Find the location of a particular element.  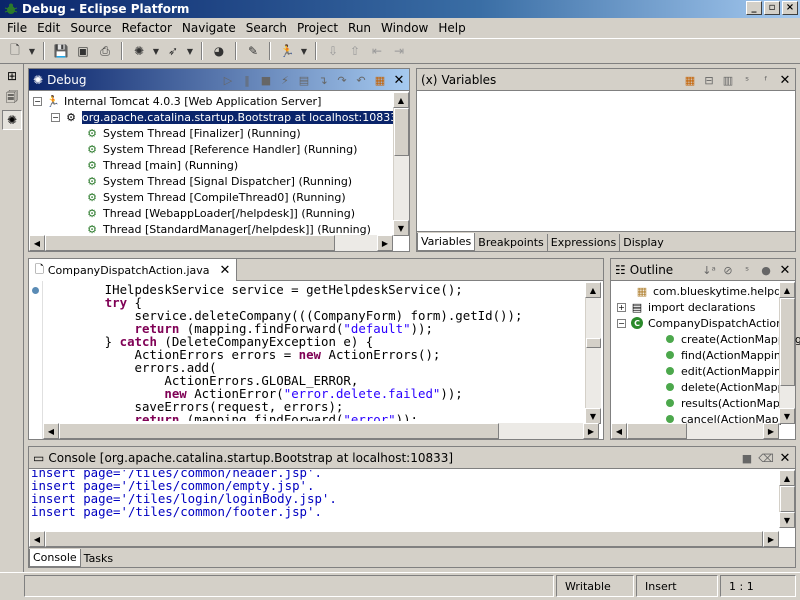

editor-tab: 🗋 CompanyDispatchAction.java ✕ is located at coordinates (133, 270).